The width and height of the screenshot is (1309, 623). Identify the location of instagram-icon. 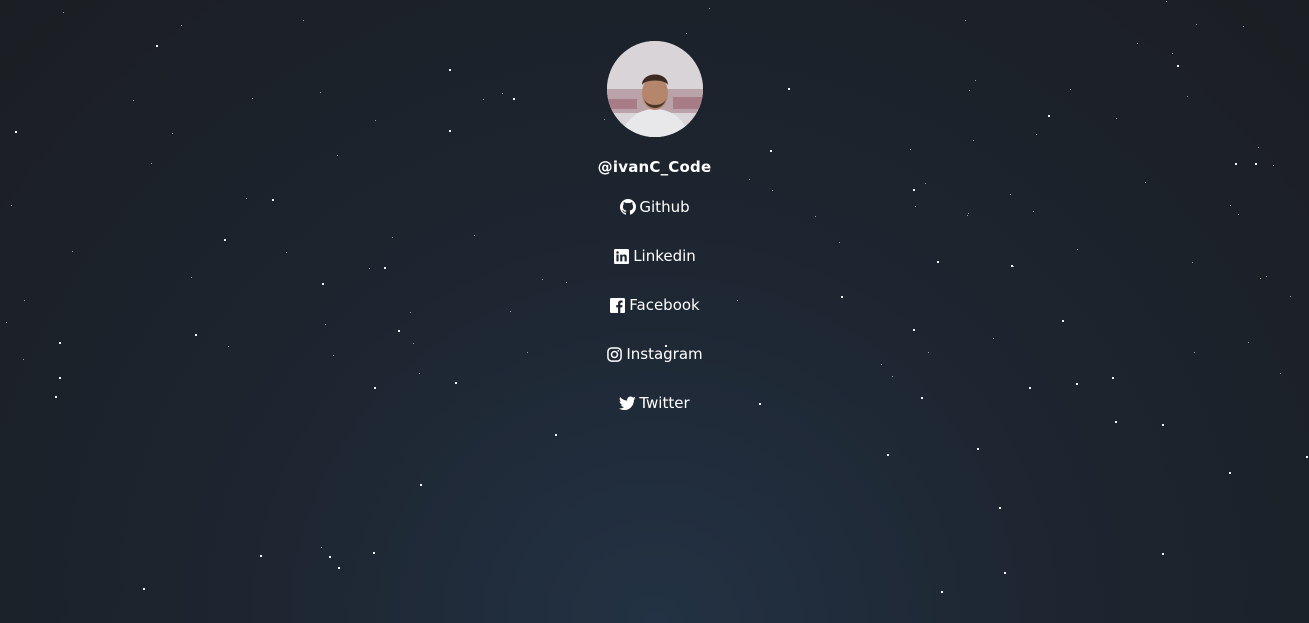
(614, 354).